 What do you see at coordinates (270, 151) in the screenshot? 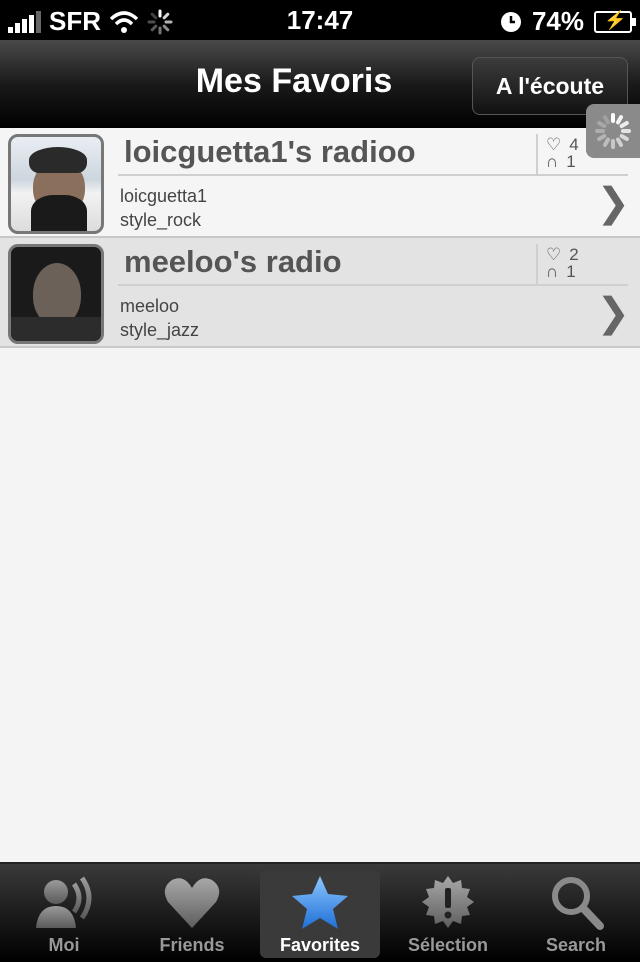
I see `radio-name: loicguetta1's radioo` at bounding box center [270, 151].